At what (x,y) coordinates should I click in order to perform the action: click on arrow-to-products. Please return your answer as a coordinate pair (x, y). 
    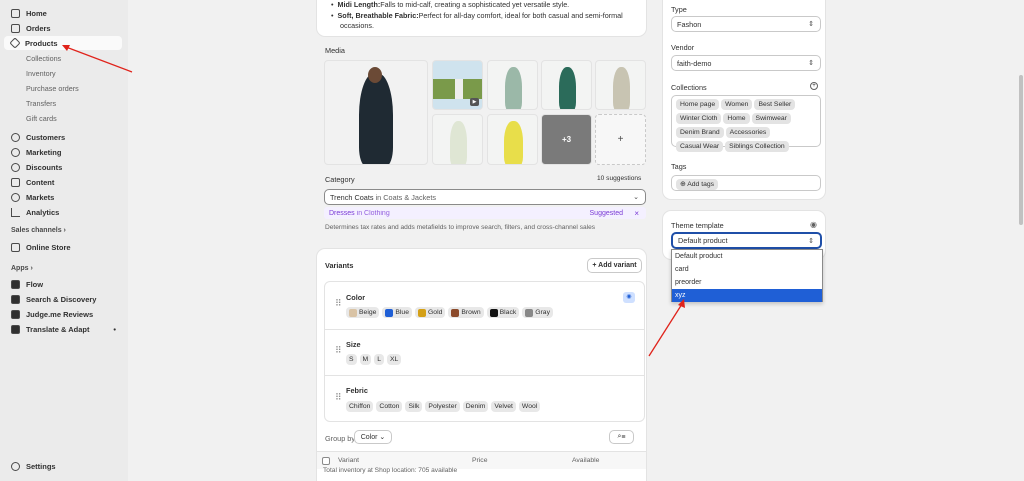
    Looking at the image, I should click on (99, 59).